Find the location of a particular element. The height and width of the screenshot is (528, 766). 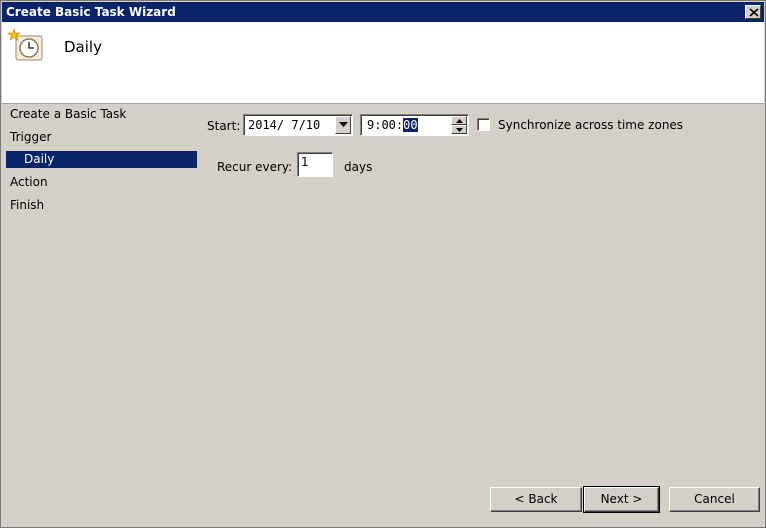

nav-item-trigger: Trigger is located at coordinates (30, 137).